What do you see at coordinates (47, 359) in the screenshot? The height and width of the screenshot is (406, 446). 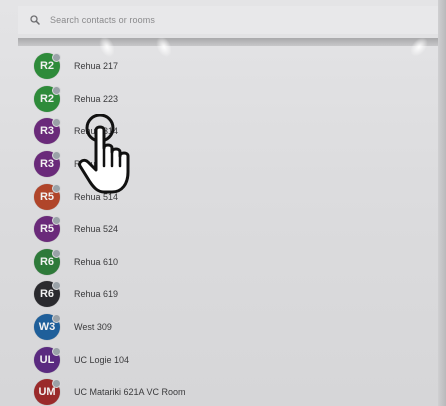 I see `avatar: UL` at bounding box center [47, 359].